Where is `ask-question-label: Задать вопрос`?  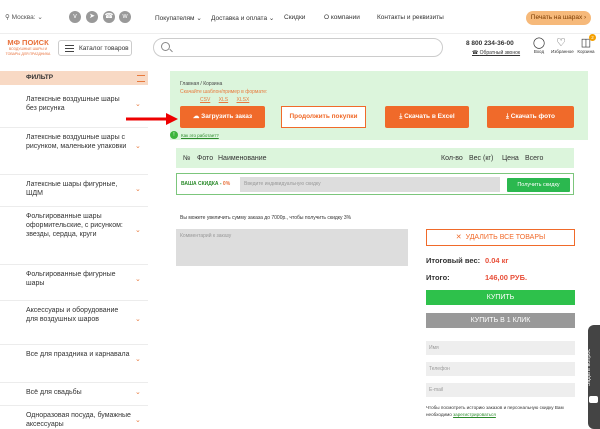
ask-question-label: Задать вопрос is located at coordinates (589, 367).